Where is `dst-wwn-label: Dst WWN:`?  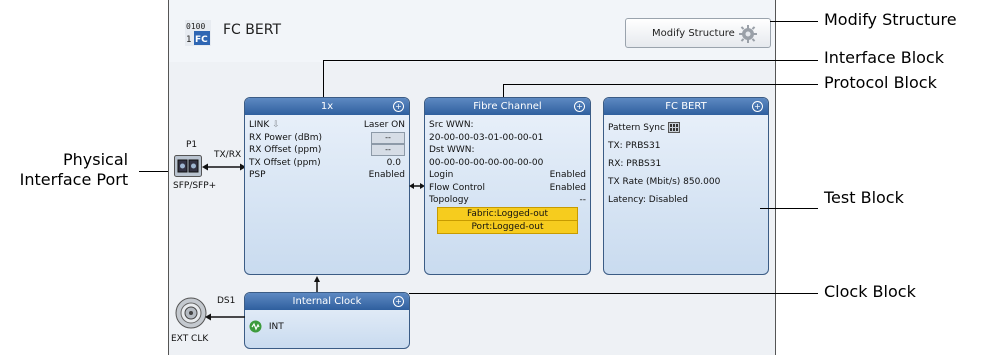 dst-wwn-label: Dst WWN: is located at coordinates (452, 150).